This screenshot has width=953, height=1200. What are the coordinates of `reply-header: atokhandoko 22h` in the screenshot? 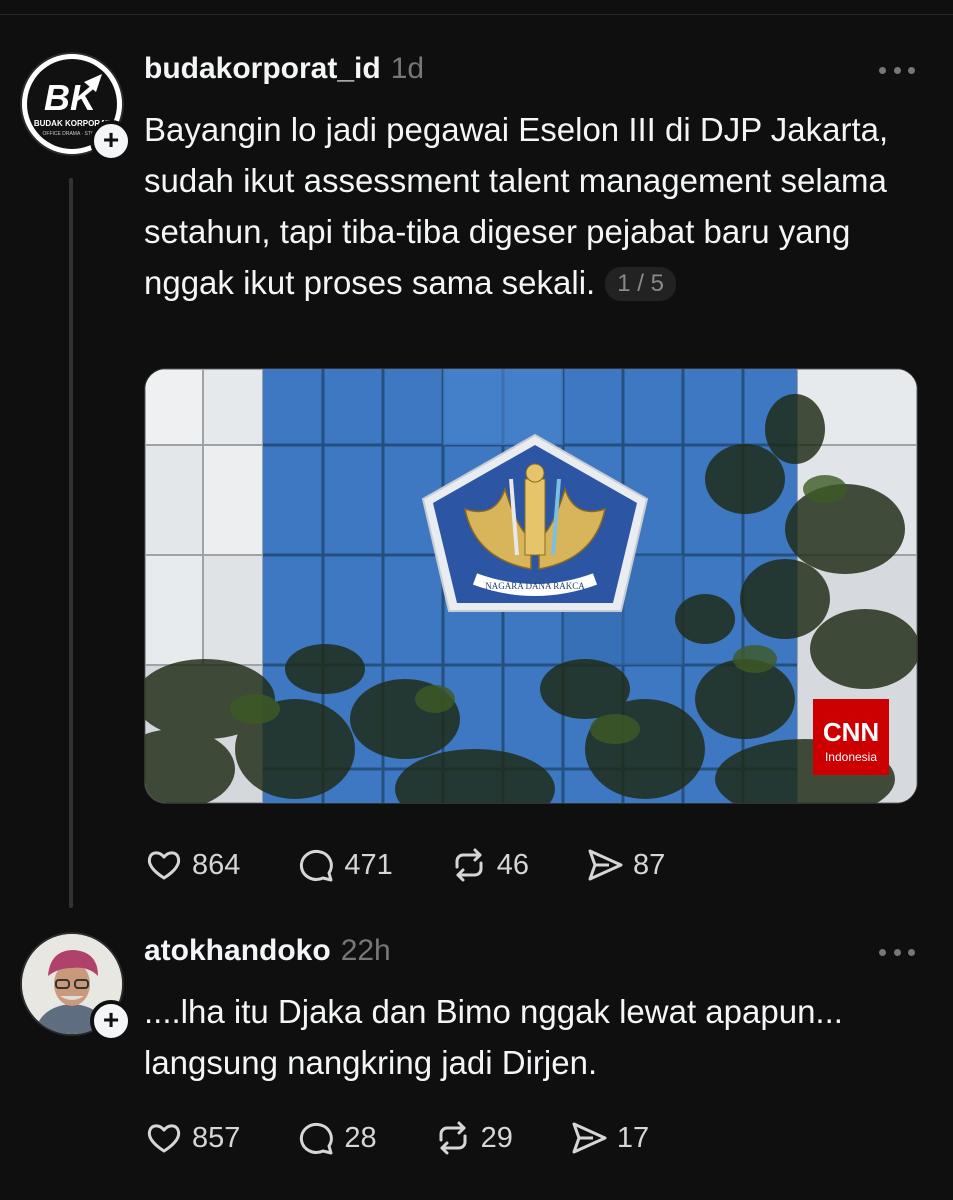 It's located at (267, 954).